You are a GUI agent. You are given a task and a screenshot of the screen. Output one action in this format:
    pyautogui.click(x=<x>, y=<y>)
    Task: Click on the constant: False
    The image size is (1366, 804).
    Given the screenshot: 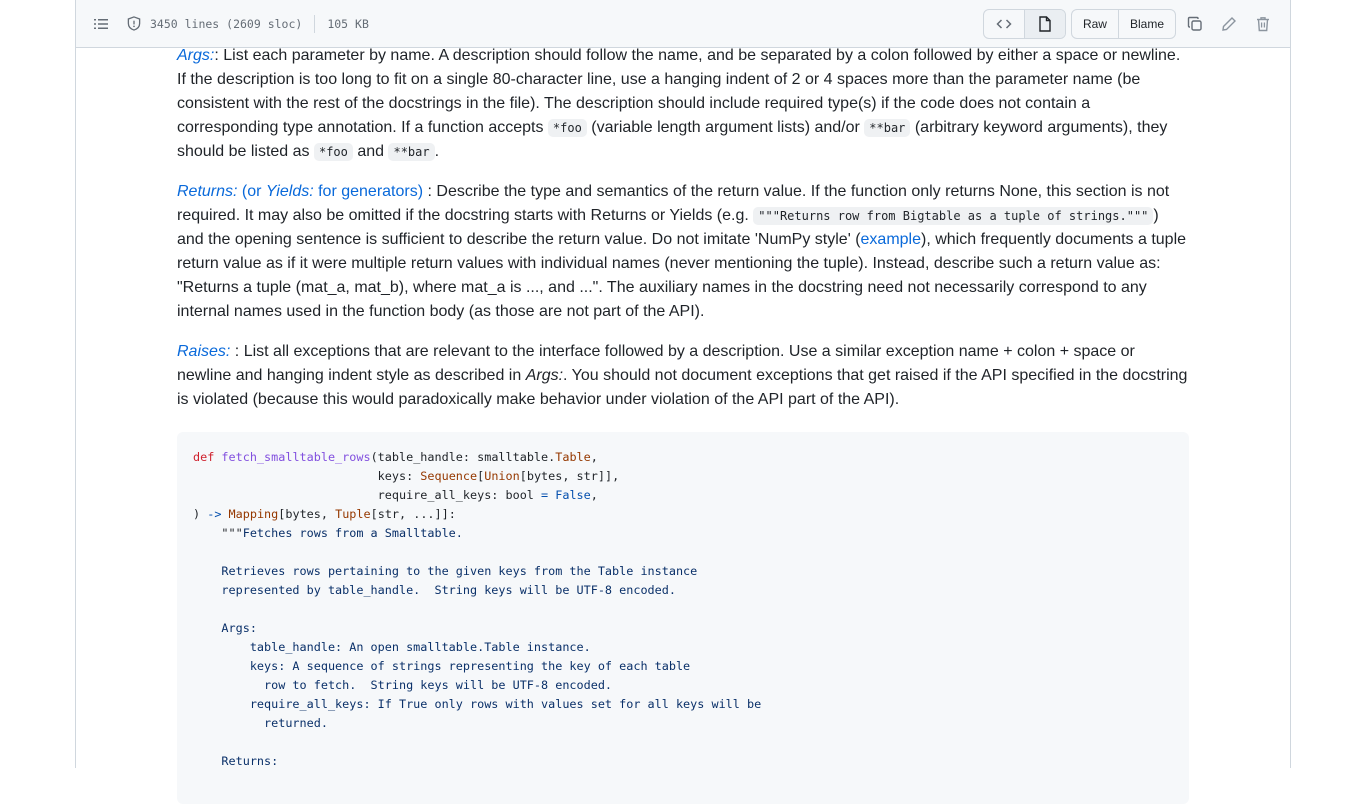 What is the action you would take?
    pyautogui.click(x=573, y=495)
    